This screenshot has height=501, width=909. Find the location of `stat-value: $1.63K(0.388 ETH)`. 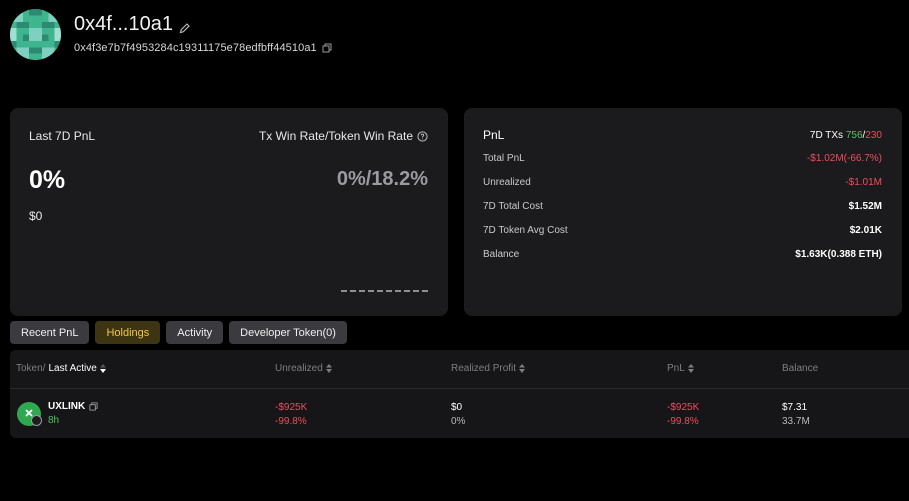

stat-value: $1.63K(0.388 ETH) is located at coordinates (838, 254).